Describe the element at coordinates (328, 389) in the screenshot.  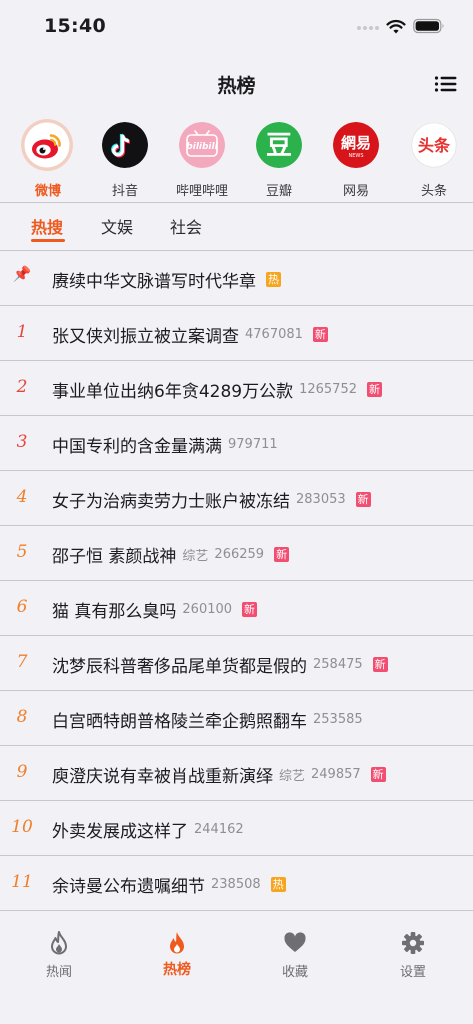
I see `item-count: 1265752` at that location.